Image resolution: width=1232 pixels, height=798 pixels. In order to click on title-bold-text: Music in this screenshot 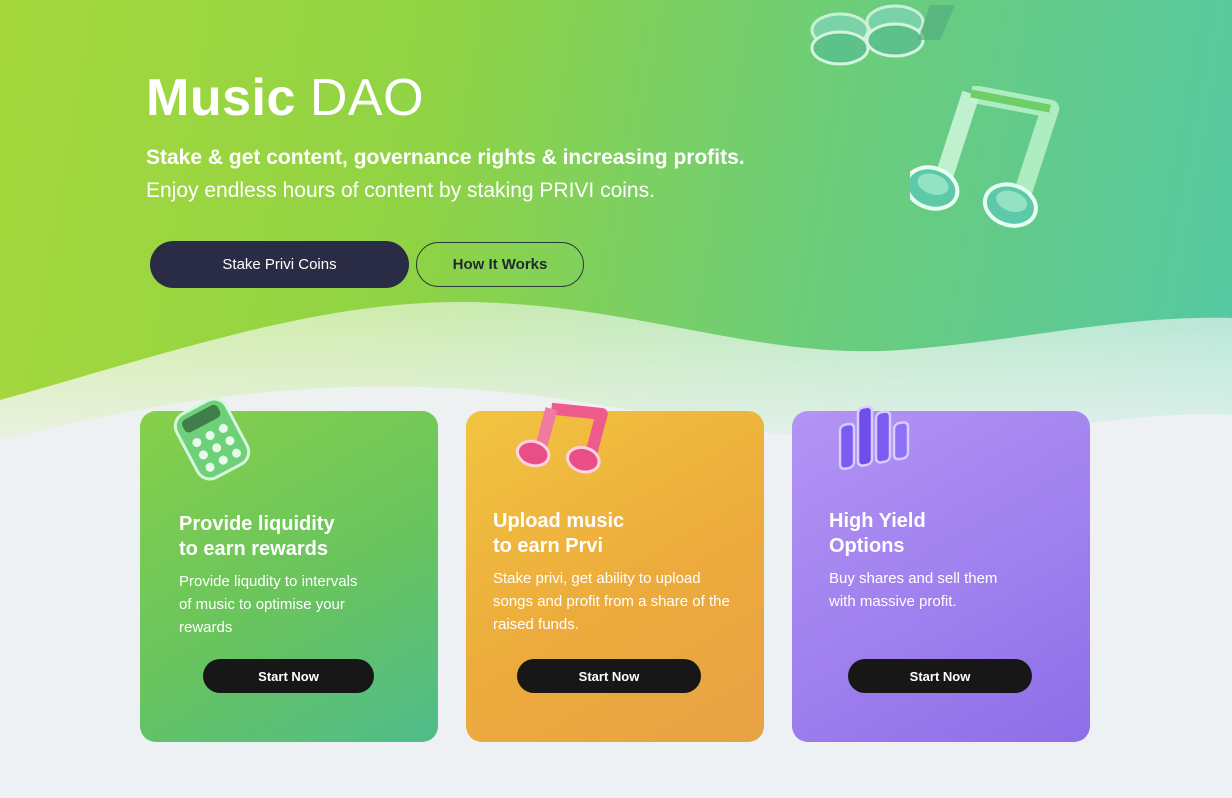, I will do `click(221, 98)`.